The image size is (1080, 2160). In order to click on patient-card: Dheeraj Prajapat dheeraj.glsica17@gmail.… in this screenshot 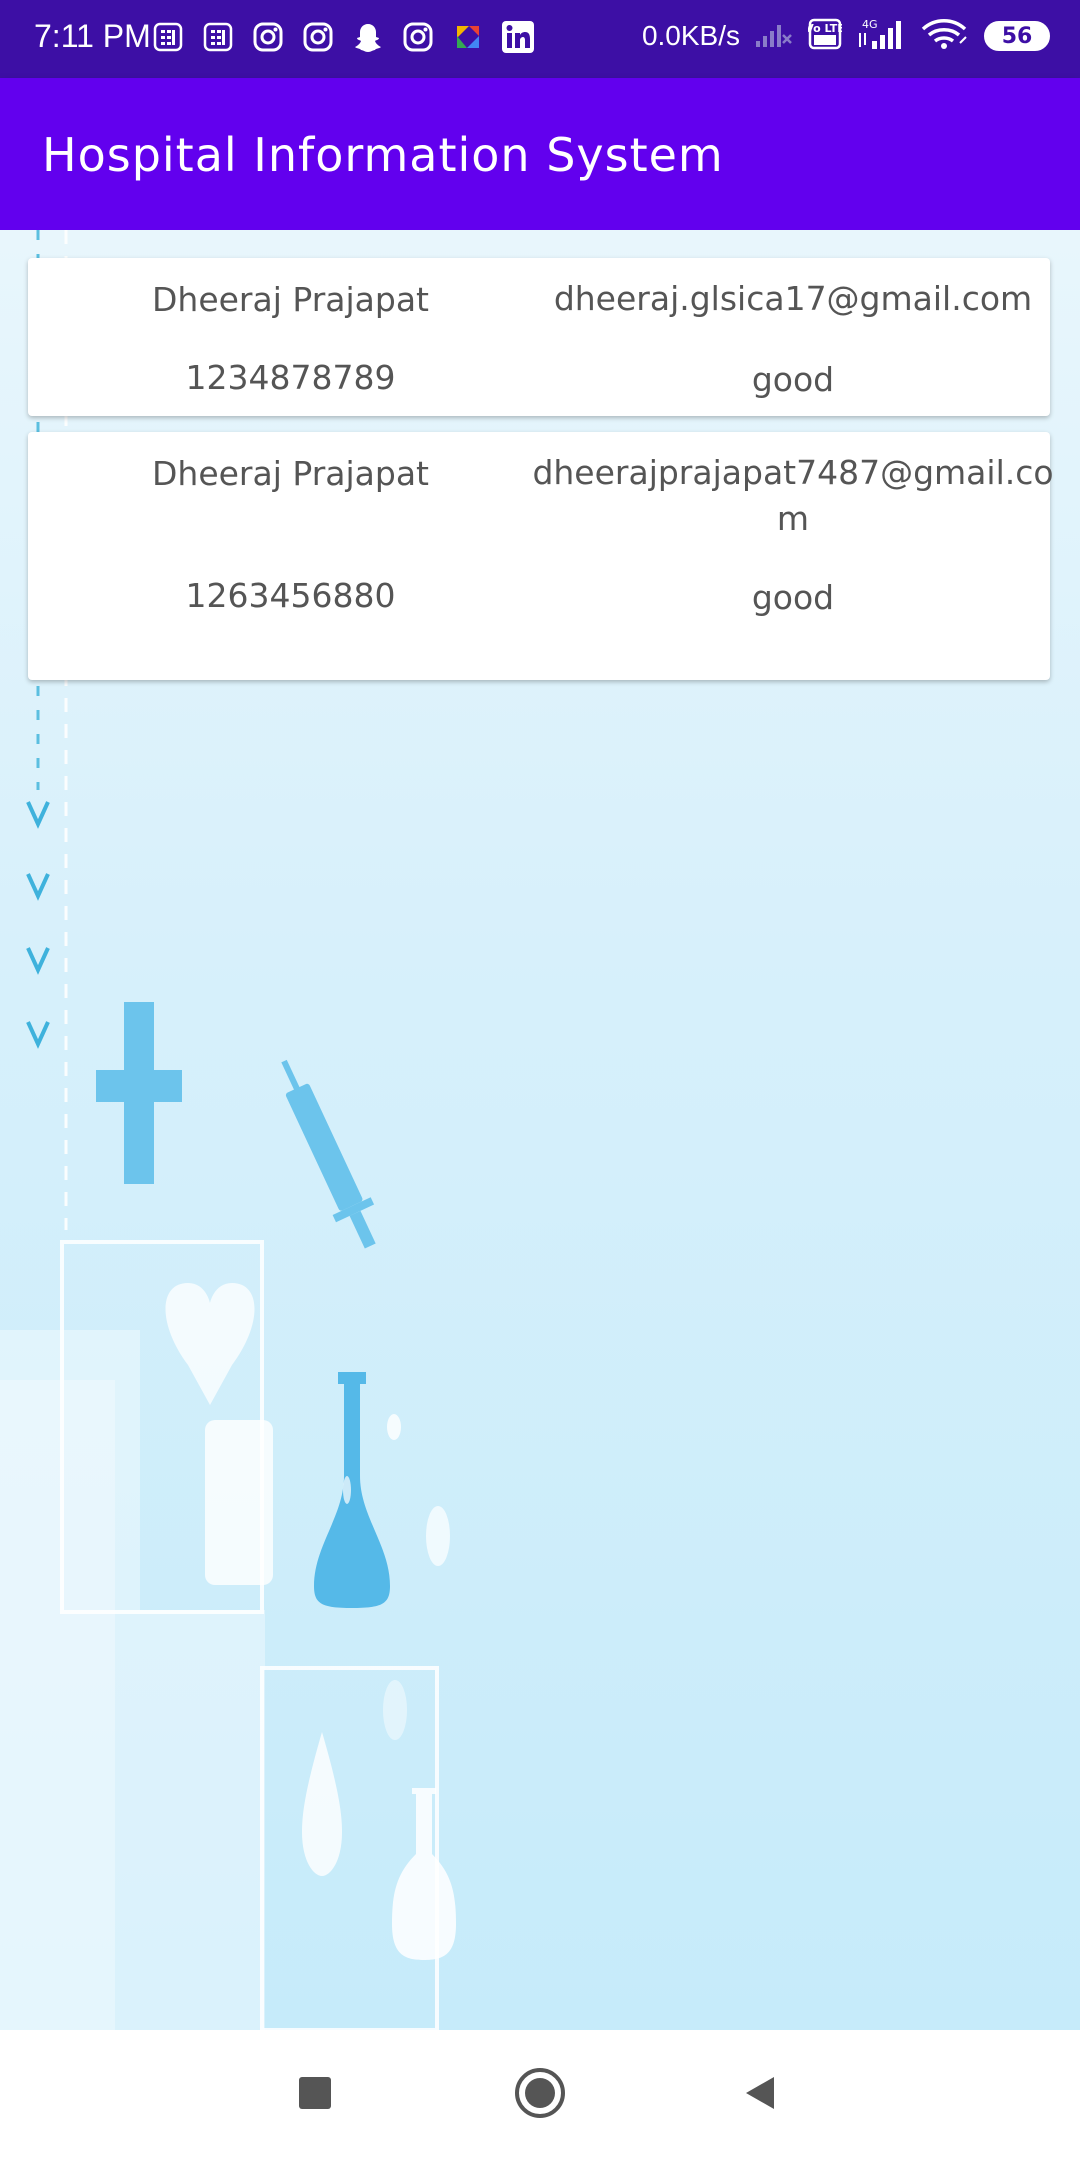, I will do `click(539, 337)`.